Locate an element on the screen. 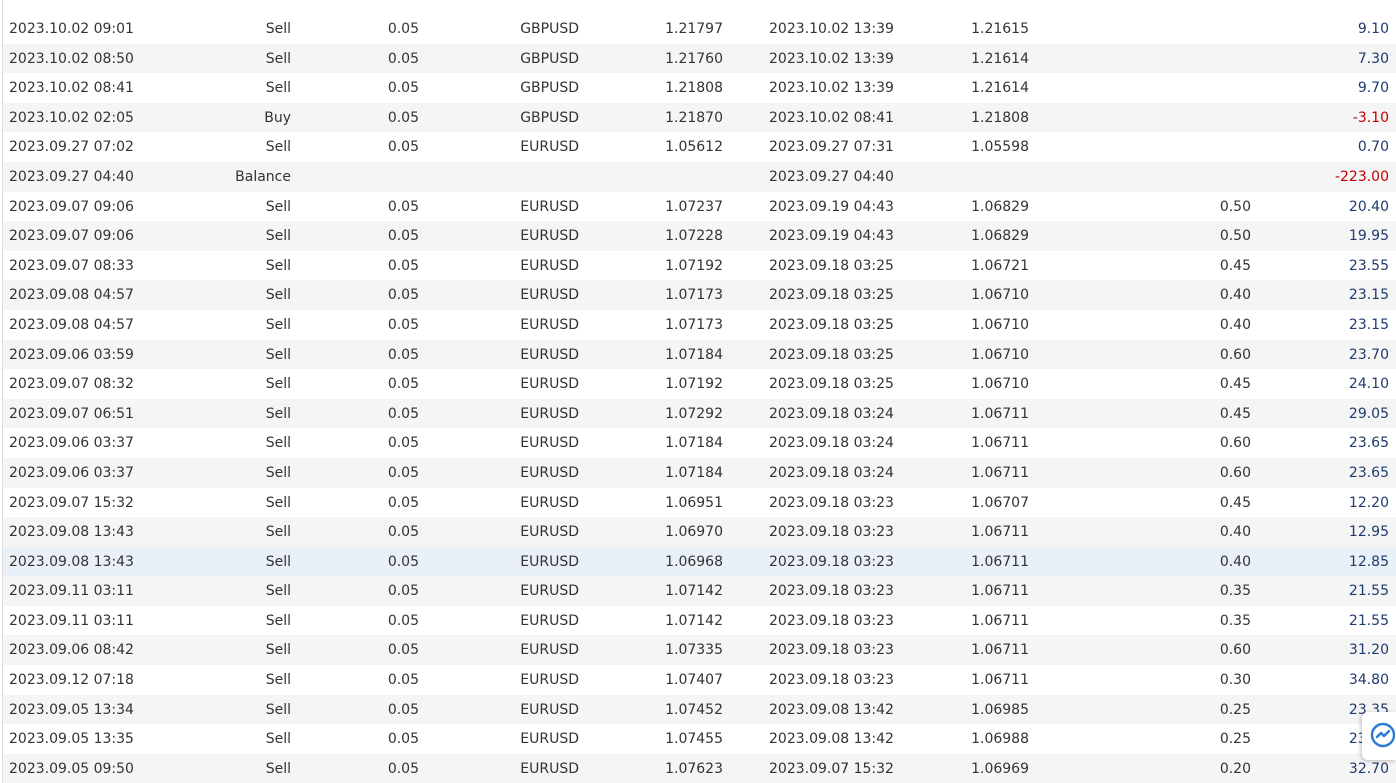 Image resolution: width=1396 pixels, height=783 pixels. close-price-cell: 1.21614 is located at coordinates (1000, 88).